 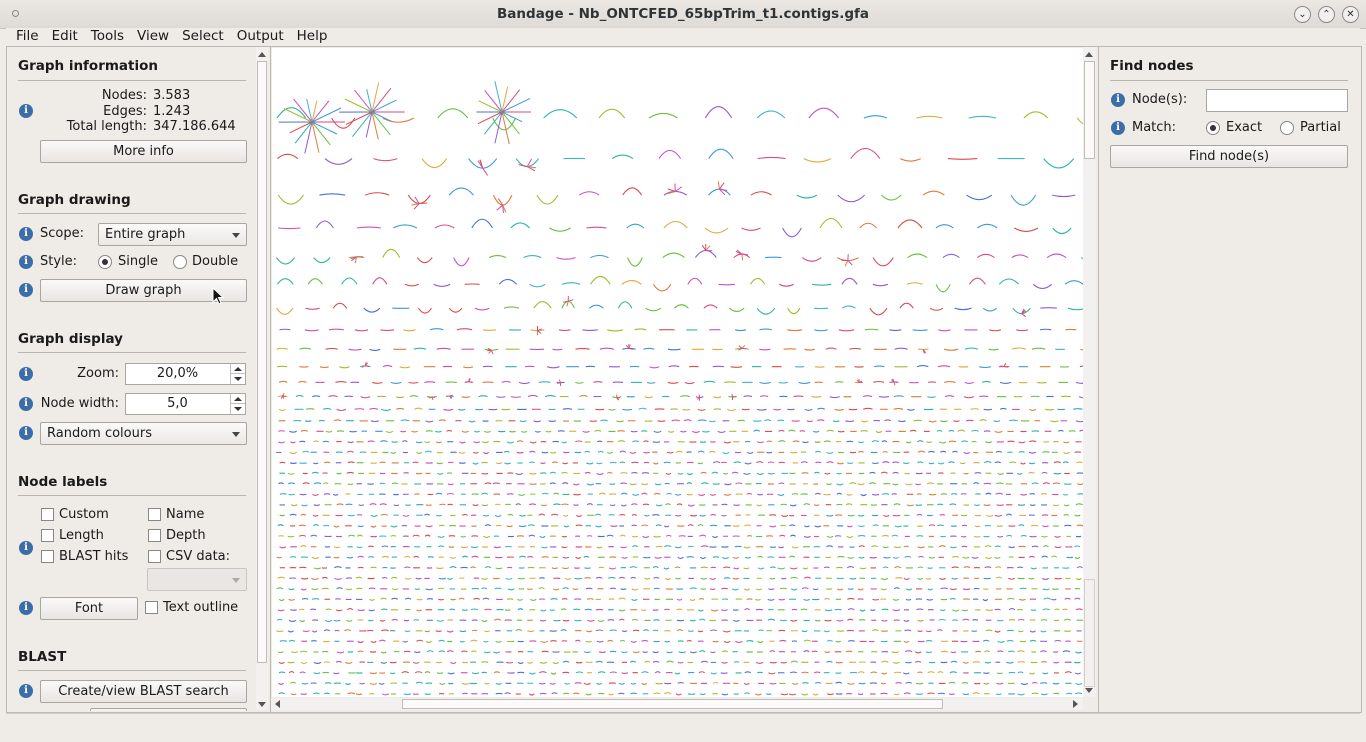 What do you see at coordinates (1229, 156) in the screenshot?
I see `find-nodes-button: Find node(s)` at bounding box center [1229, 156].